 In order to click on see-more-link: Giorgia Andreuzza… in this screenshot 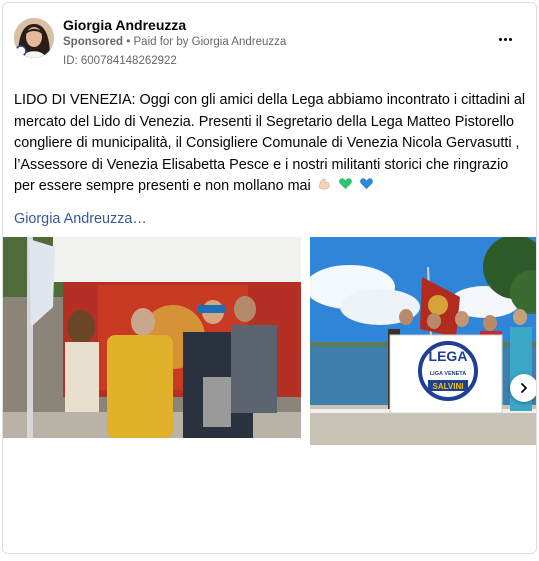, I will do `click(80, 219)`.